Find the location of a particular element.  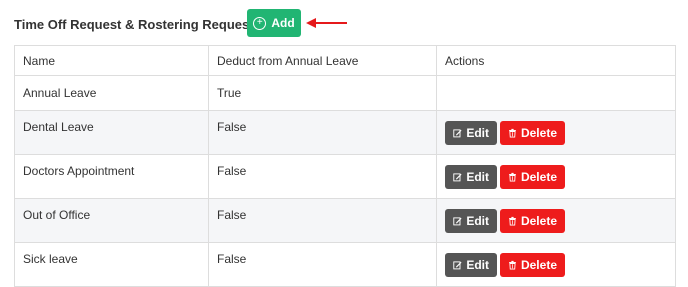

row-actions-empty is located at coordinates (556, 93).